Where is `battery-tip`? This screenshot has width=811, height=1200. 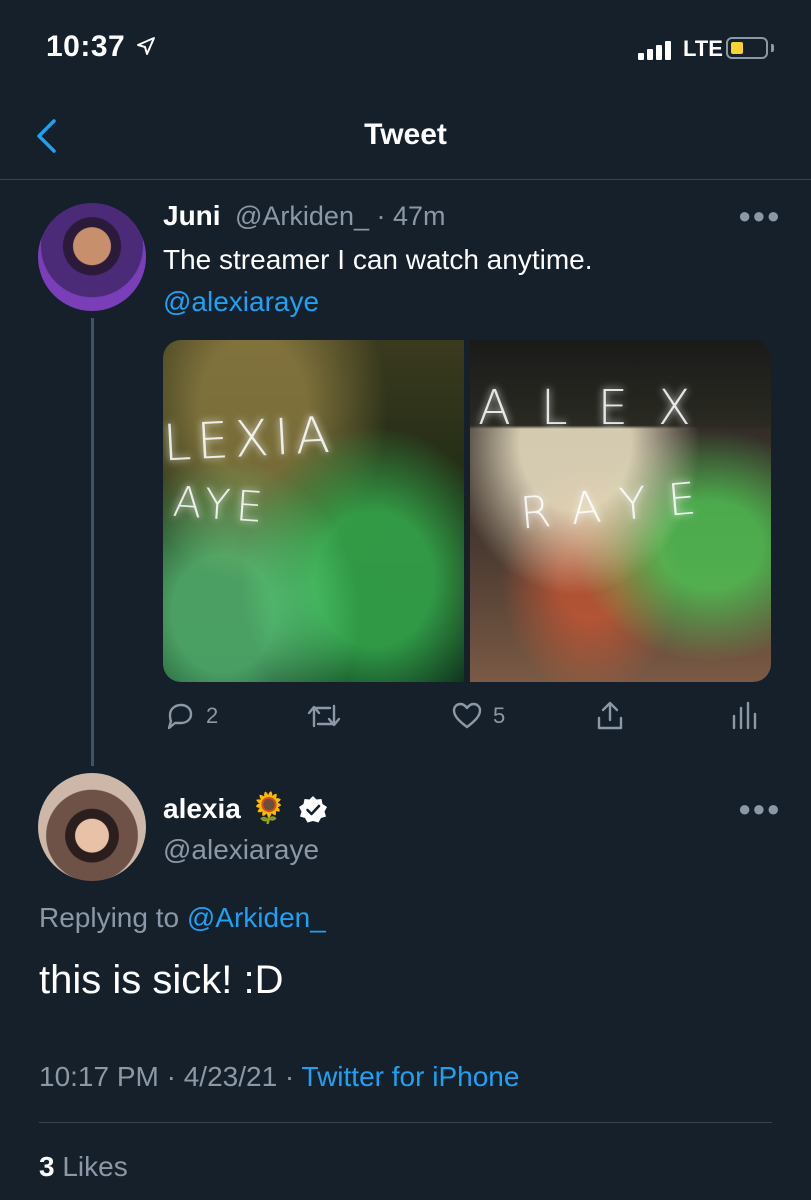
battery-tip is located at coordinates (772, 48).